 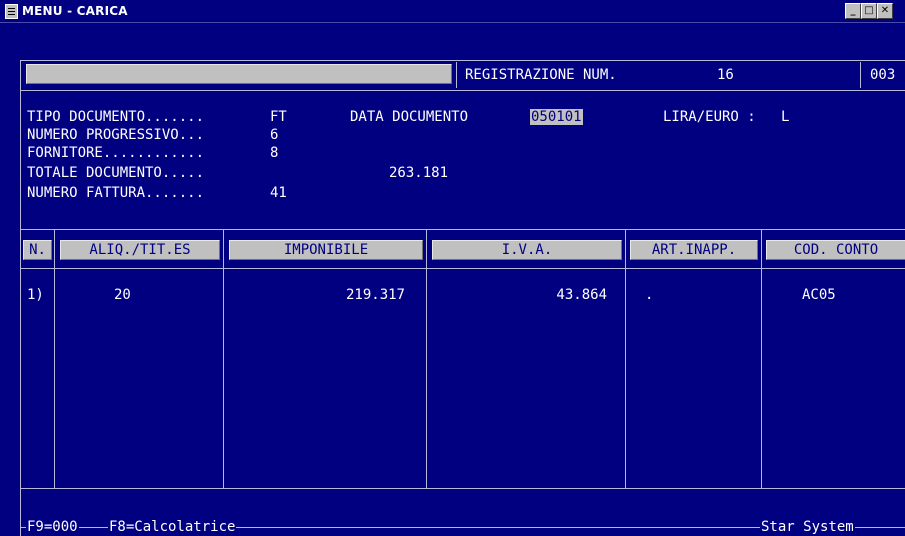 I want to click on window-title: MENU - CARICA, so click(x=75, y=11).